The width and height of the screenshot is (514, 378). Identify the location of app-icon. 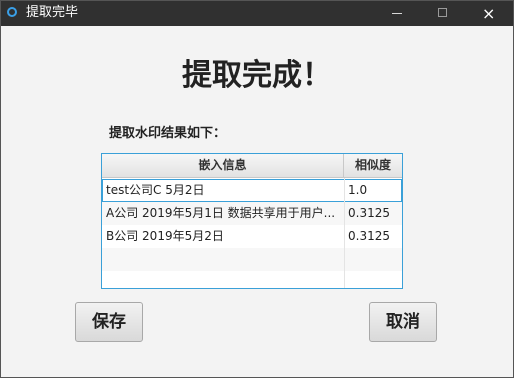
(12, 12).